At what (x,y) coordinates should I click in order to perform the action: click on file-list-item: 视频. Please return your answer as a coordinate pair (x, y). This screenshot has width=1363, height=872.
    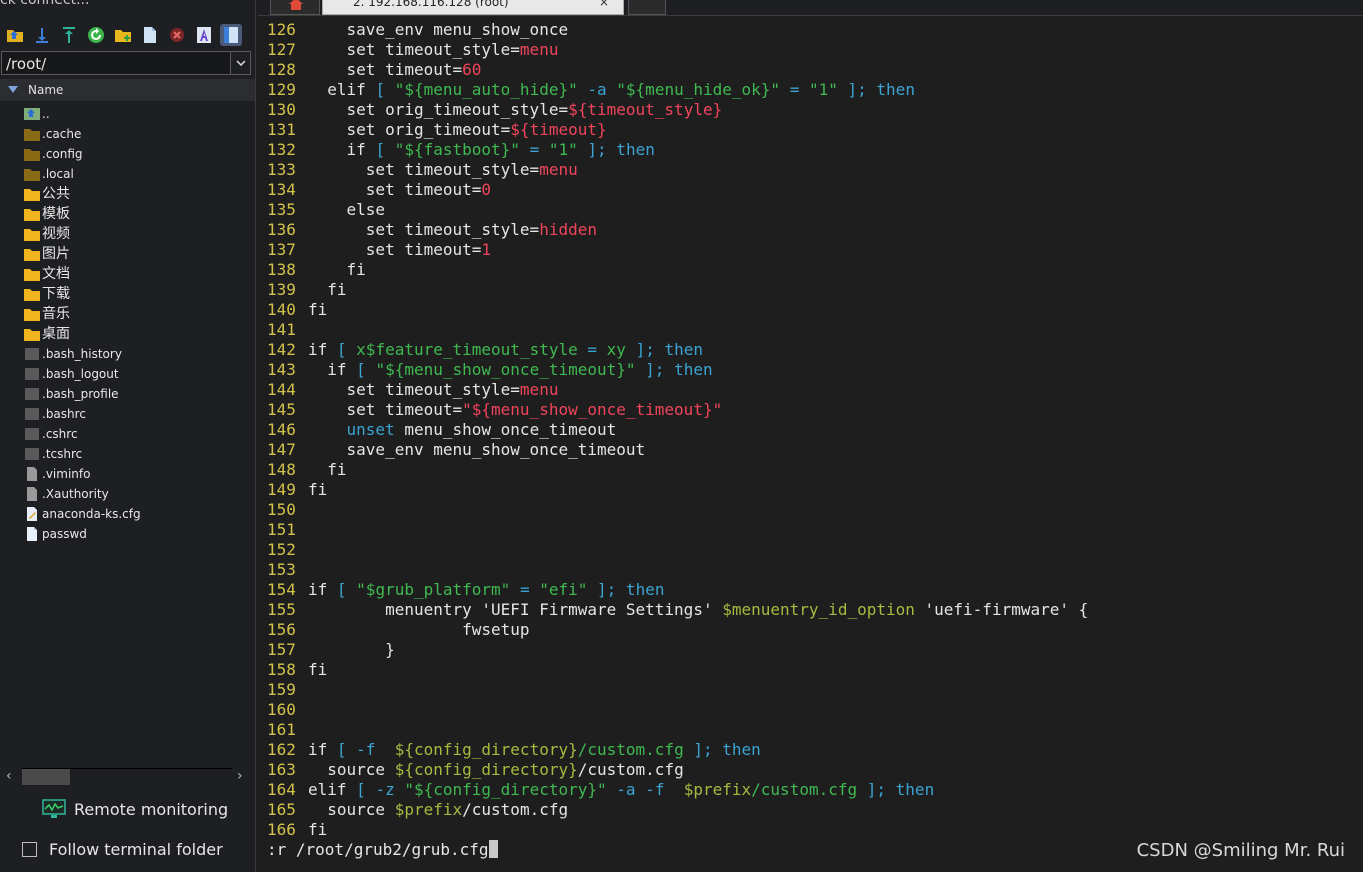
    Looking at the image, I should click on (127, 234).